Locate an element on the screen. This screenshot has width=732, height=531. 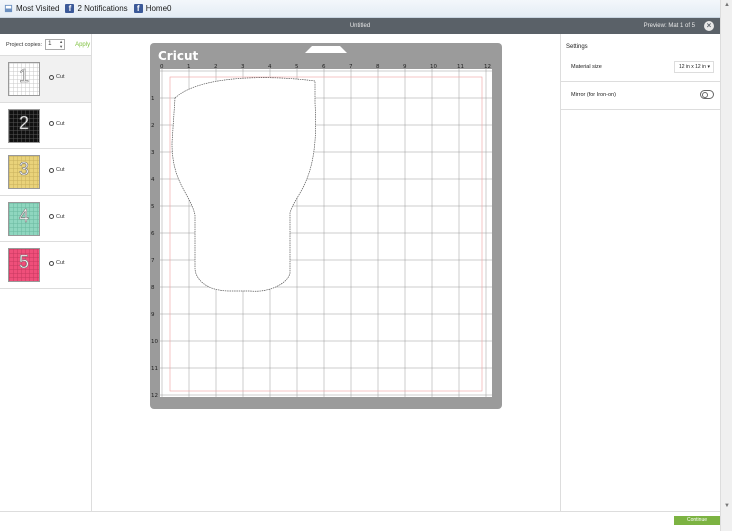
continue-button: Continue is located at coordinates (697, 520).